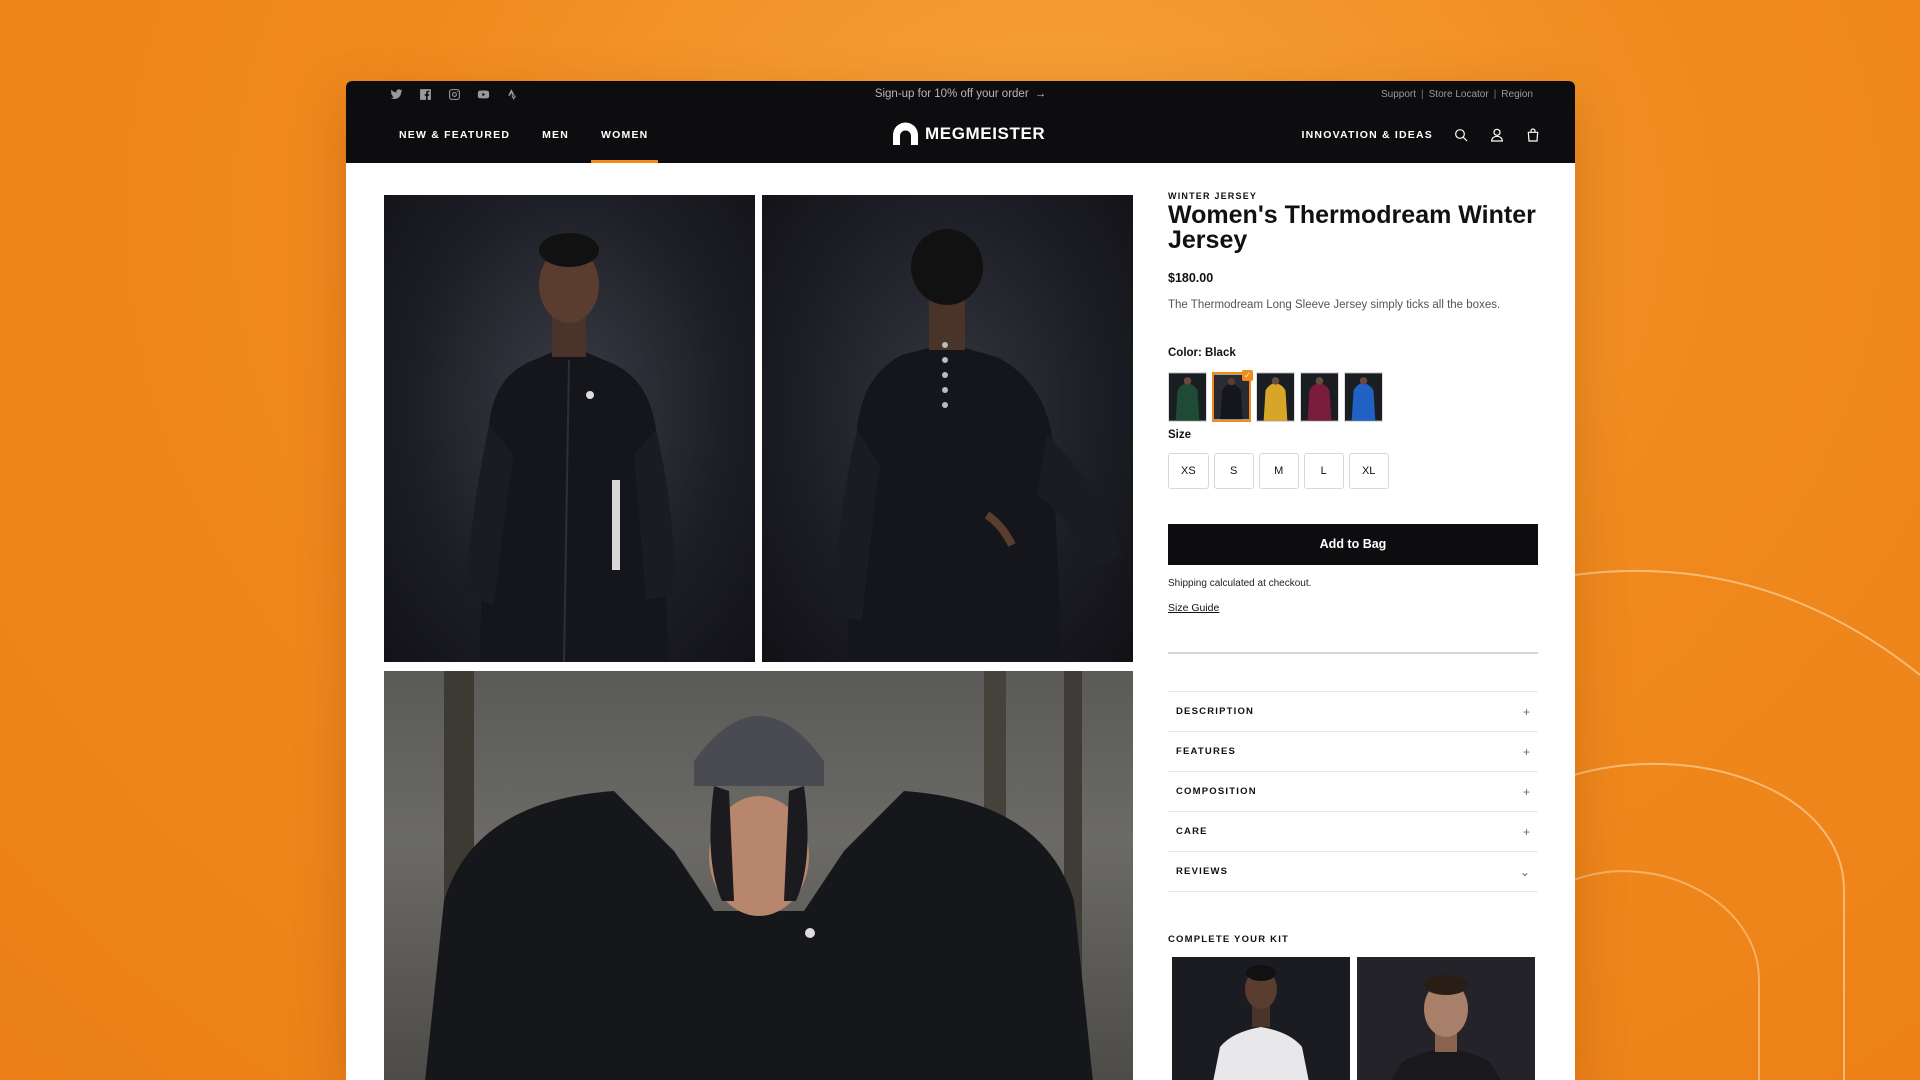 This screenshot has height=1080, width=1920. Describe the element at coordinates (1353, 872) in the screenshot. I see `accordion-reviews: REVIEWS ⌄` at that location.